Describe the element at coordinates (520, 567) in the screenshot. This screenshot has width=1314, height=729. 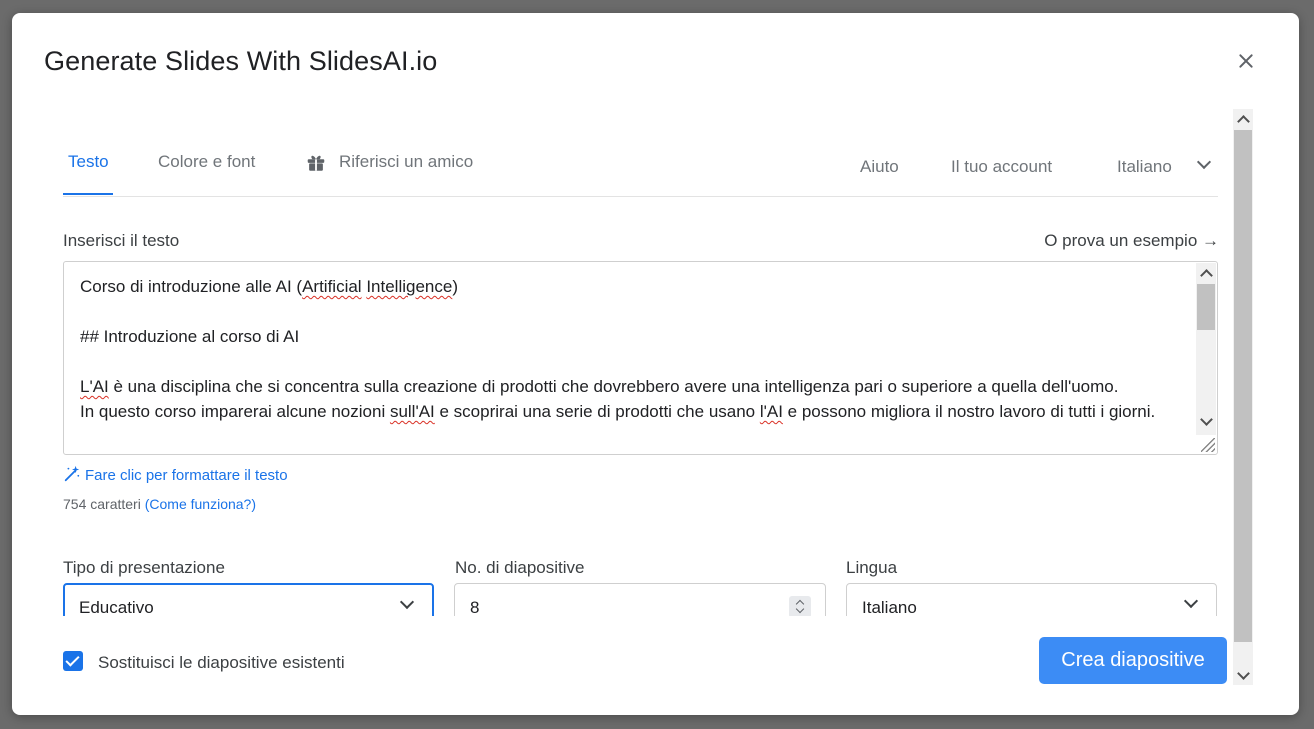
I see `slide-count-label: No. di diapositive` at that location.